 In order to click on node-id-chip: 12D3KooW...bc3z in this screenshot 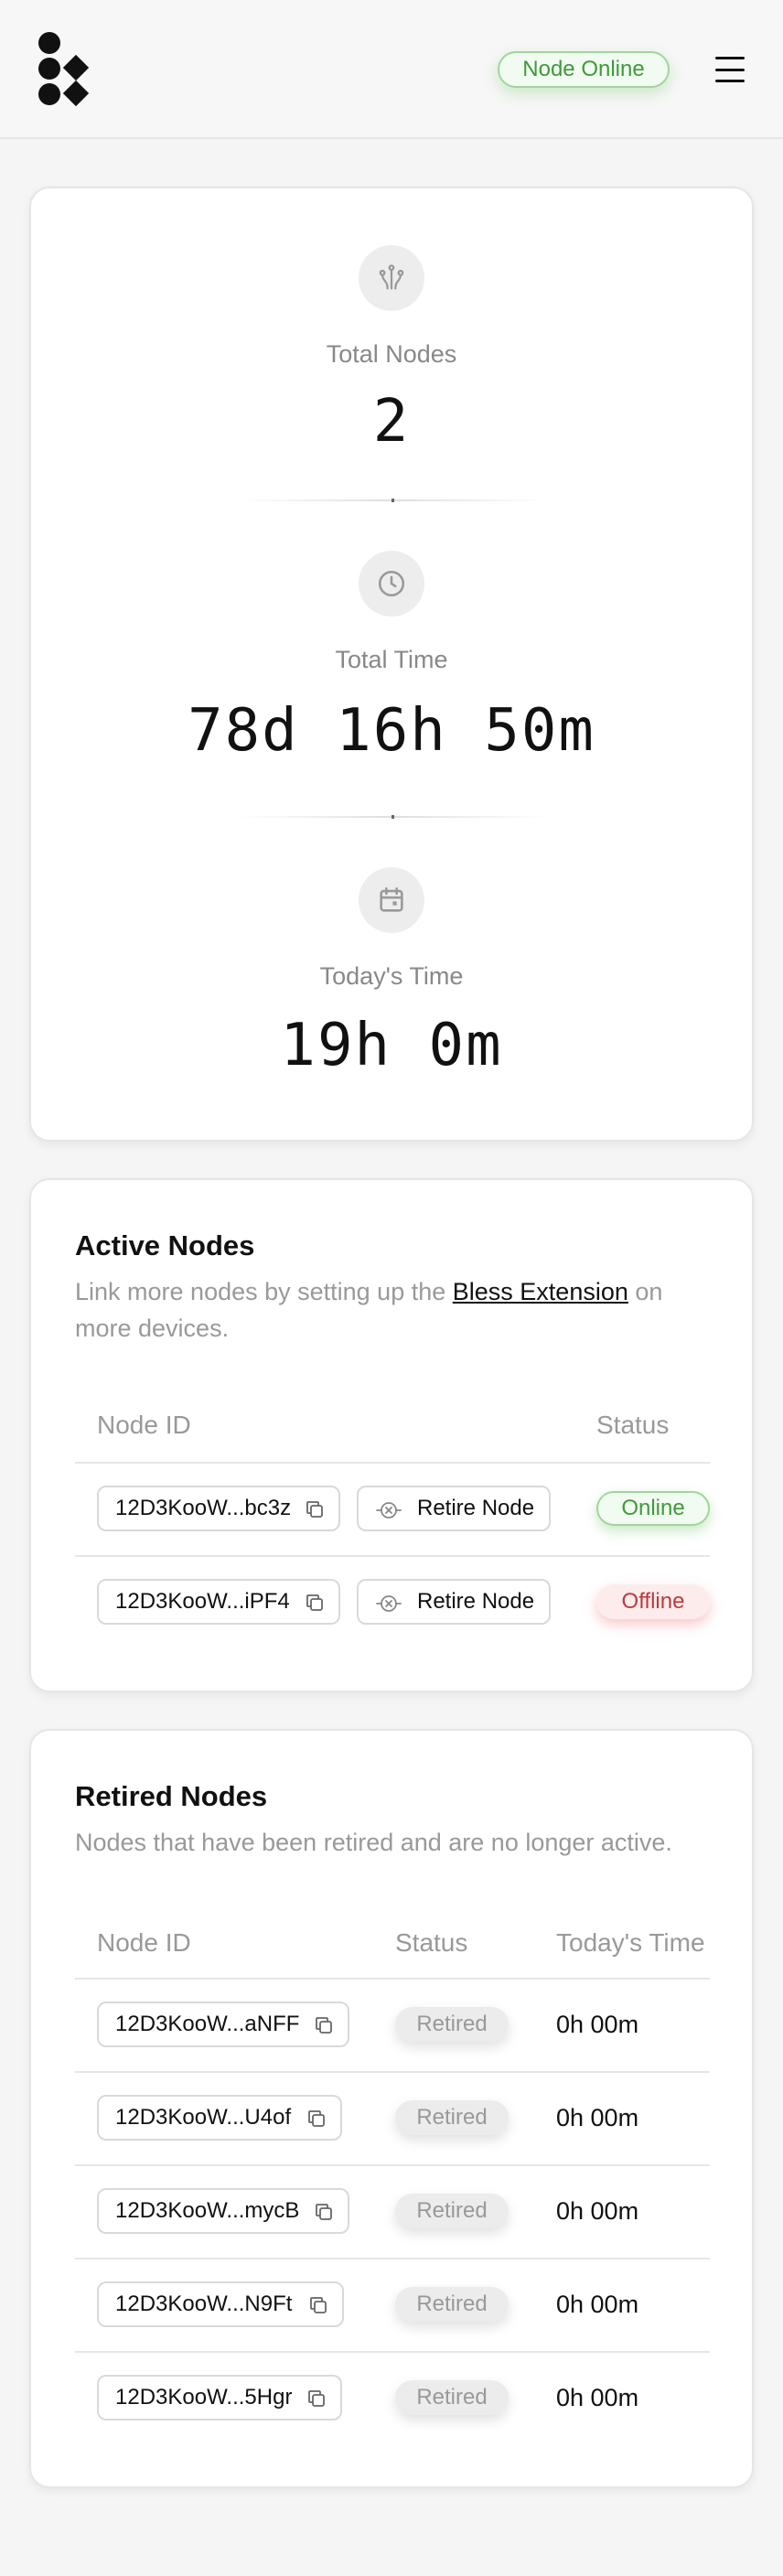, I will do `click(219, 1509)`.